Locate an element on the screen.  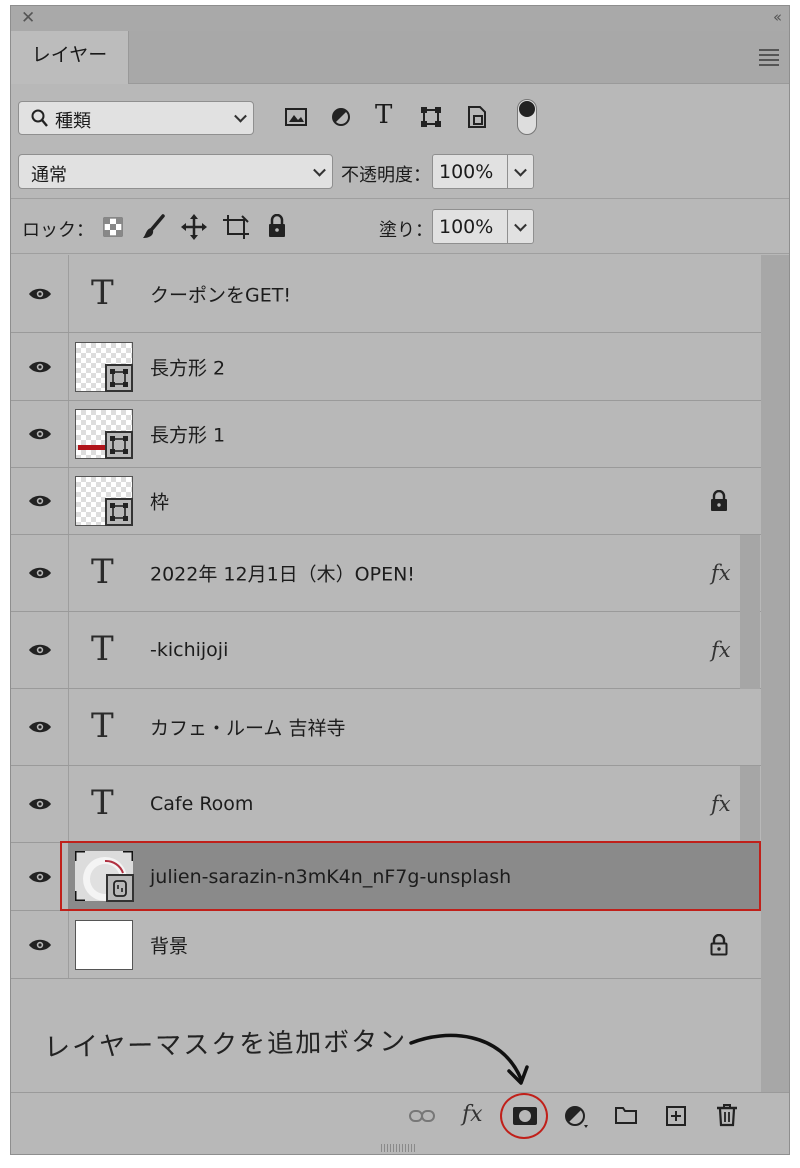
layer-row: 長方形 2 is located at coordinates (386, 367).